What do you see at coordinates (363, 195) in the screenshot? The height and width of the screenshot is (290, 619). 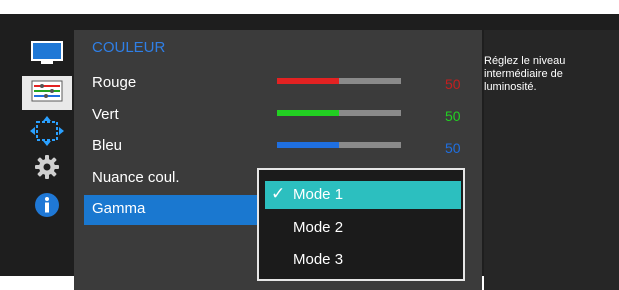 I see `dropdown-option-mode-1: ✓ Mode 1` at bounding box center [363, 195].